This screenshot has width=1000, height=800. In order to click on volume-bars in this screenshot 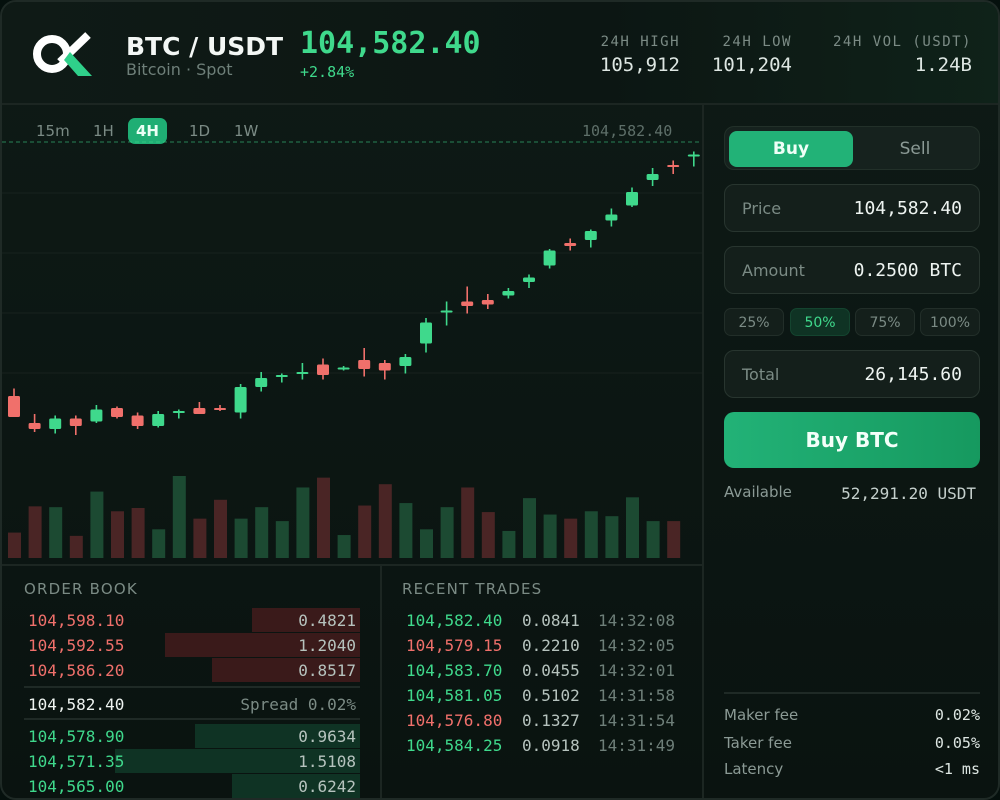, I will do `click(344, 517)`.